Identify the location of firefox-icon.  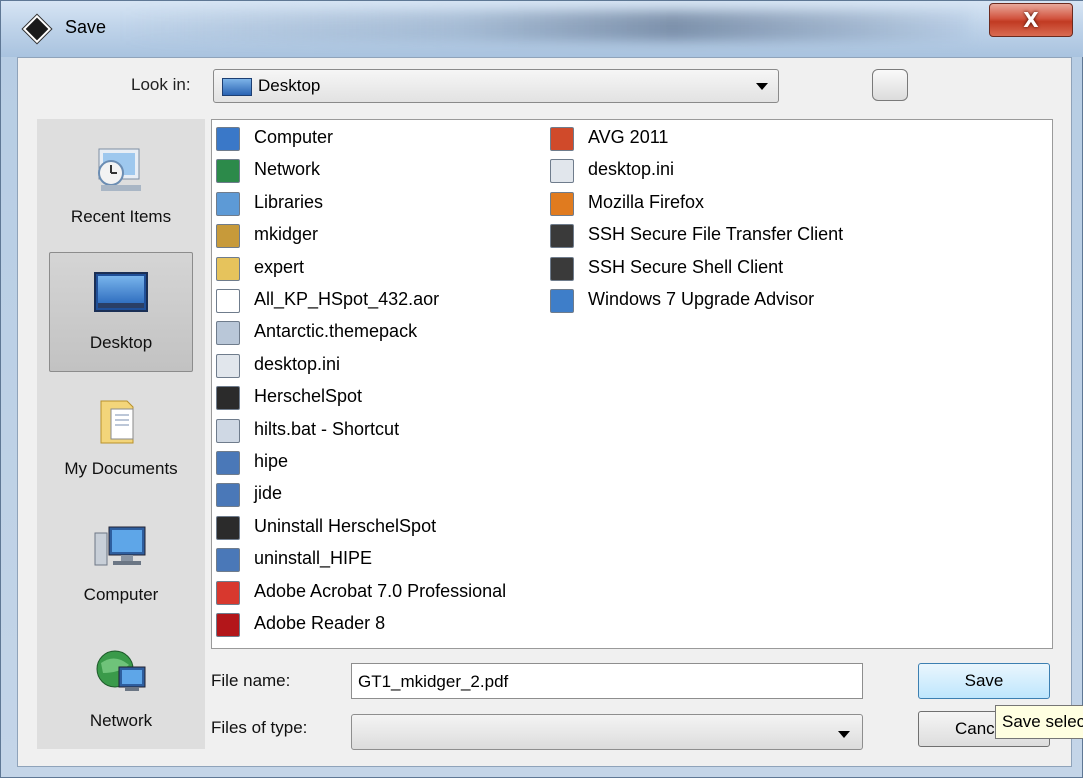
(562, 203).